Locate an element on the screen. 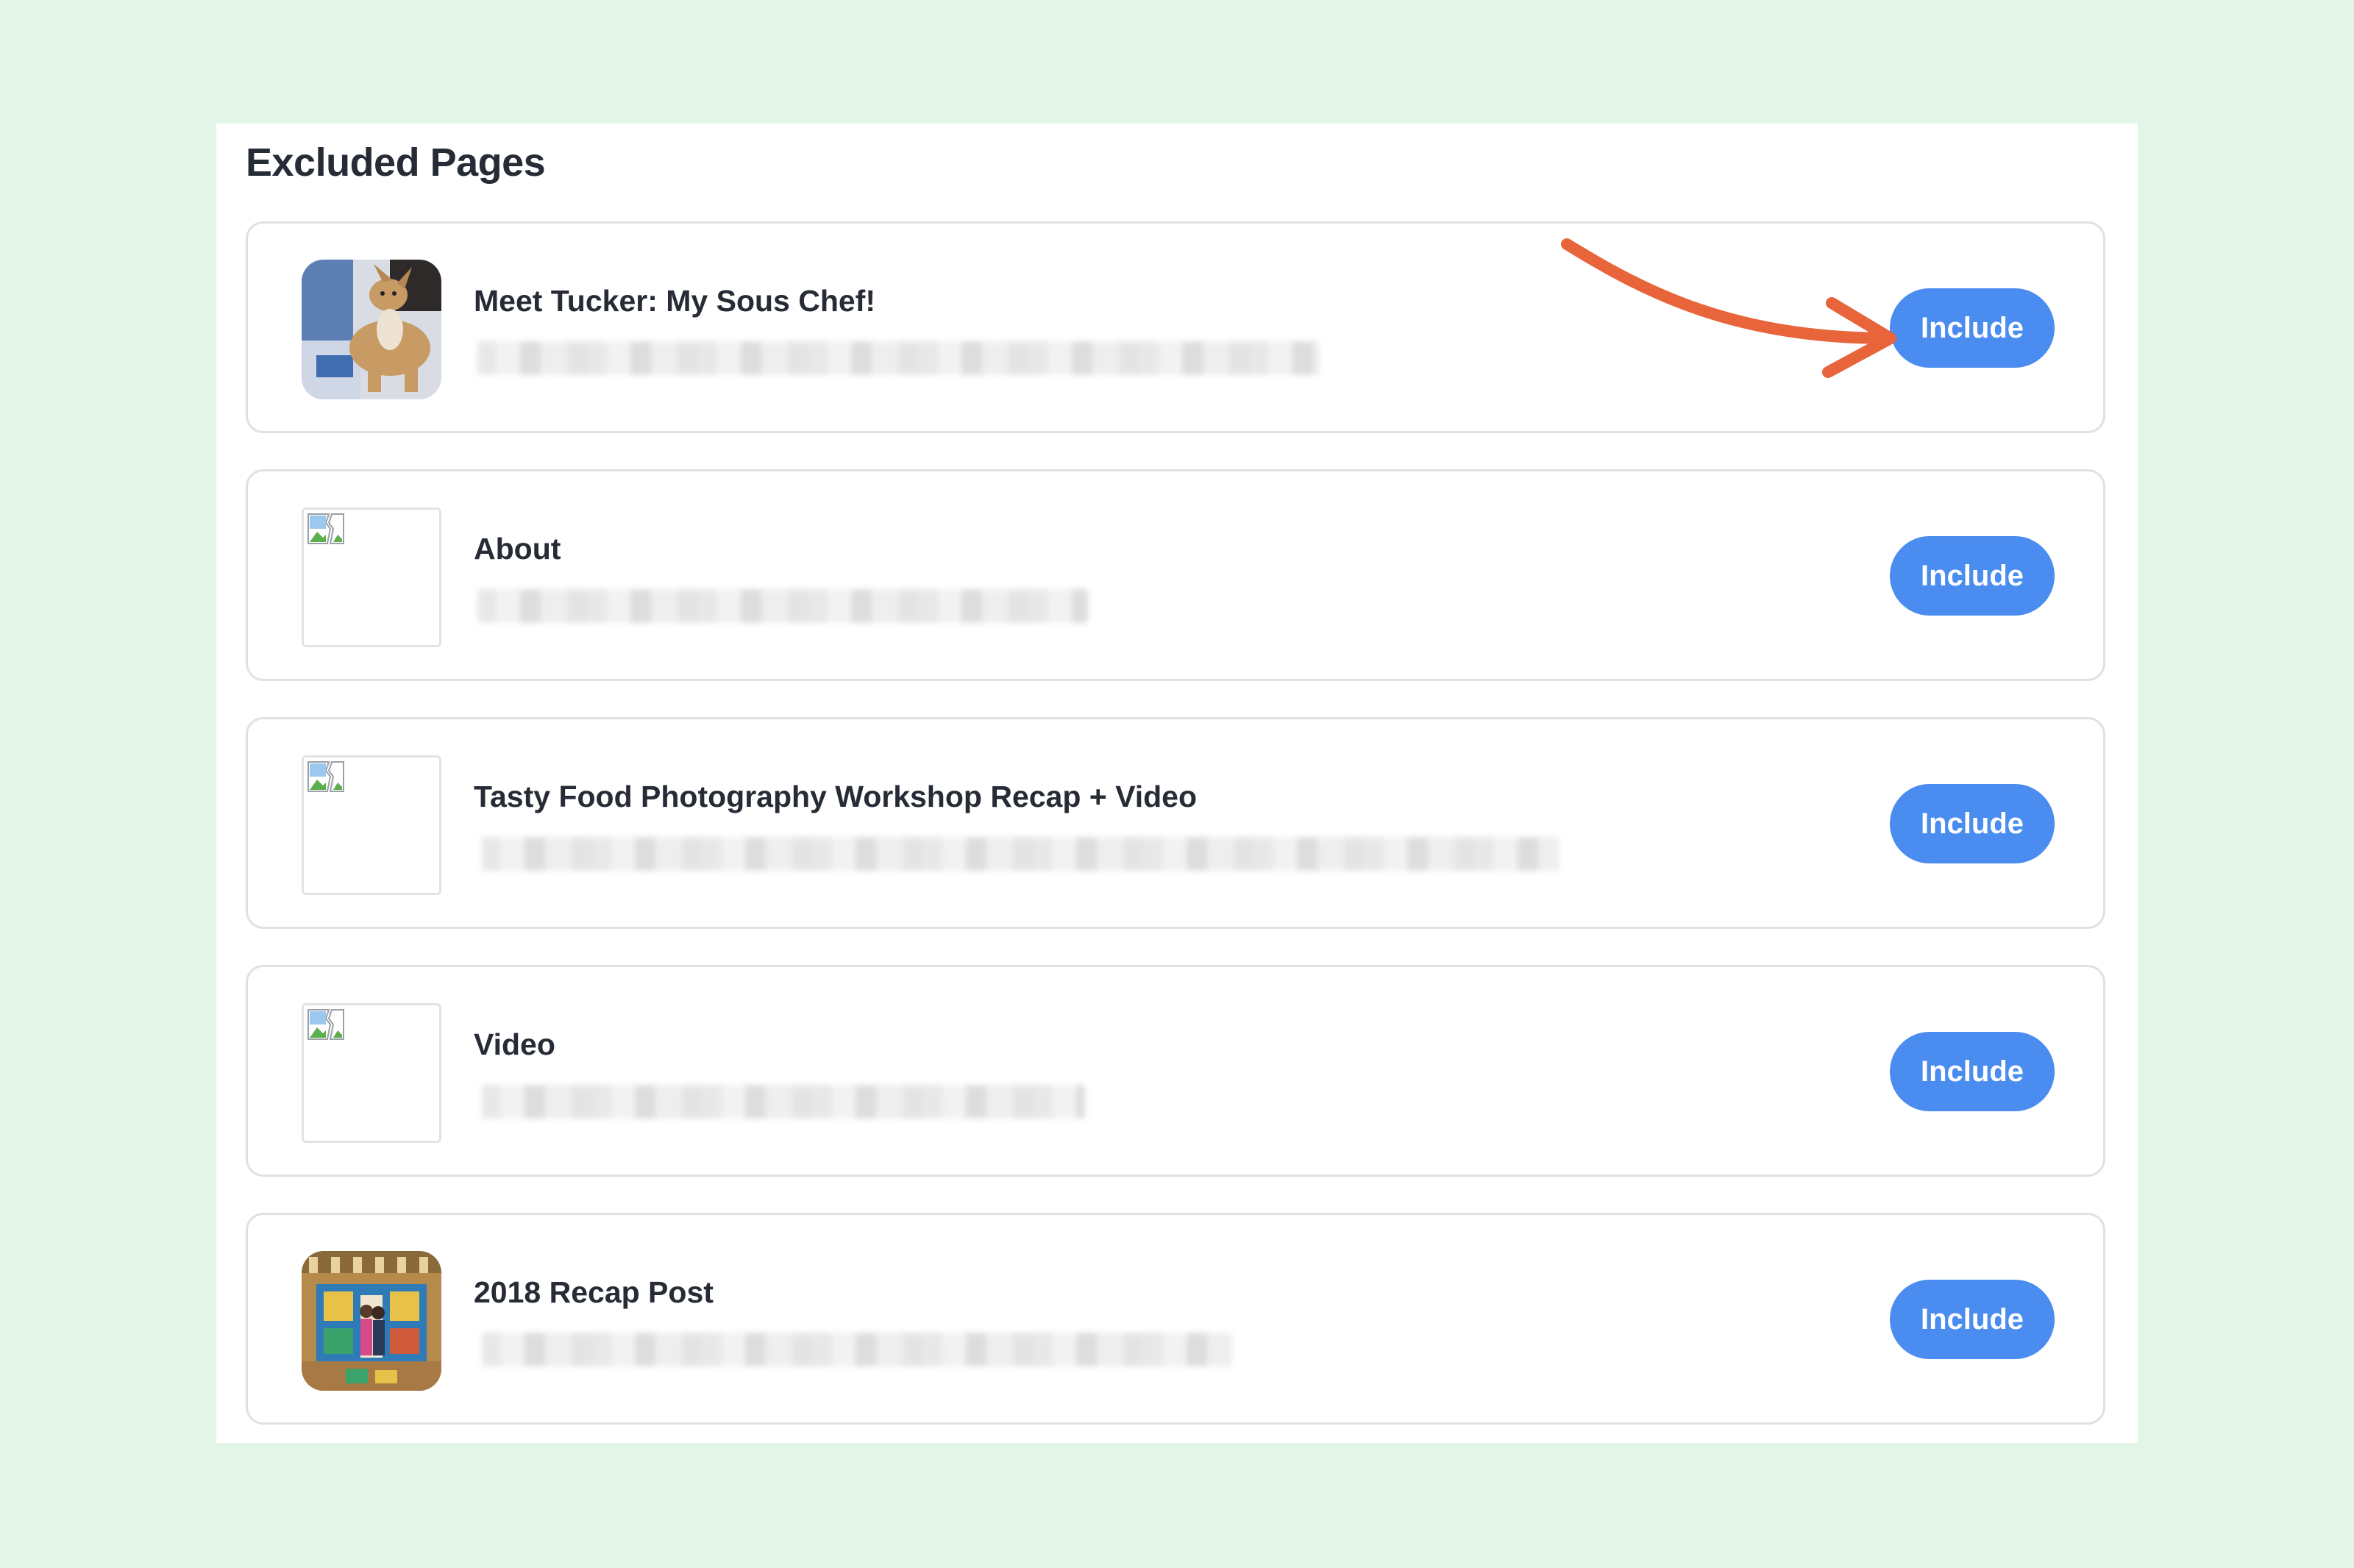 This screenshot has width=2354, height=1568. page-title: Video is located at coordinates (514, 1044).